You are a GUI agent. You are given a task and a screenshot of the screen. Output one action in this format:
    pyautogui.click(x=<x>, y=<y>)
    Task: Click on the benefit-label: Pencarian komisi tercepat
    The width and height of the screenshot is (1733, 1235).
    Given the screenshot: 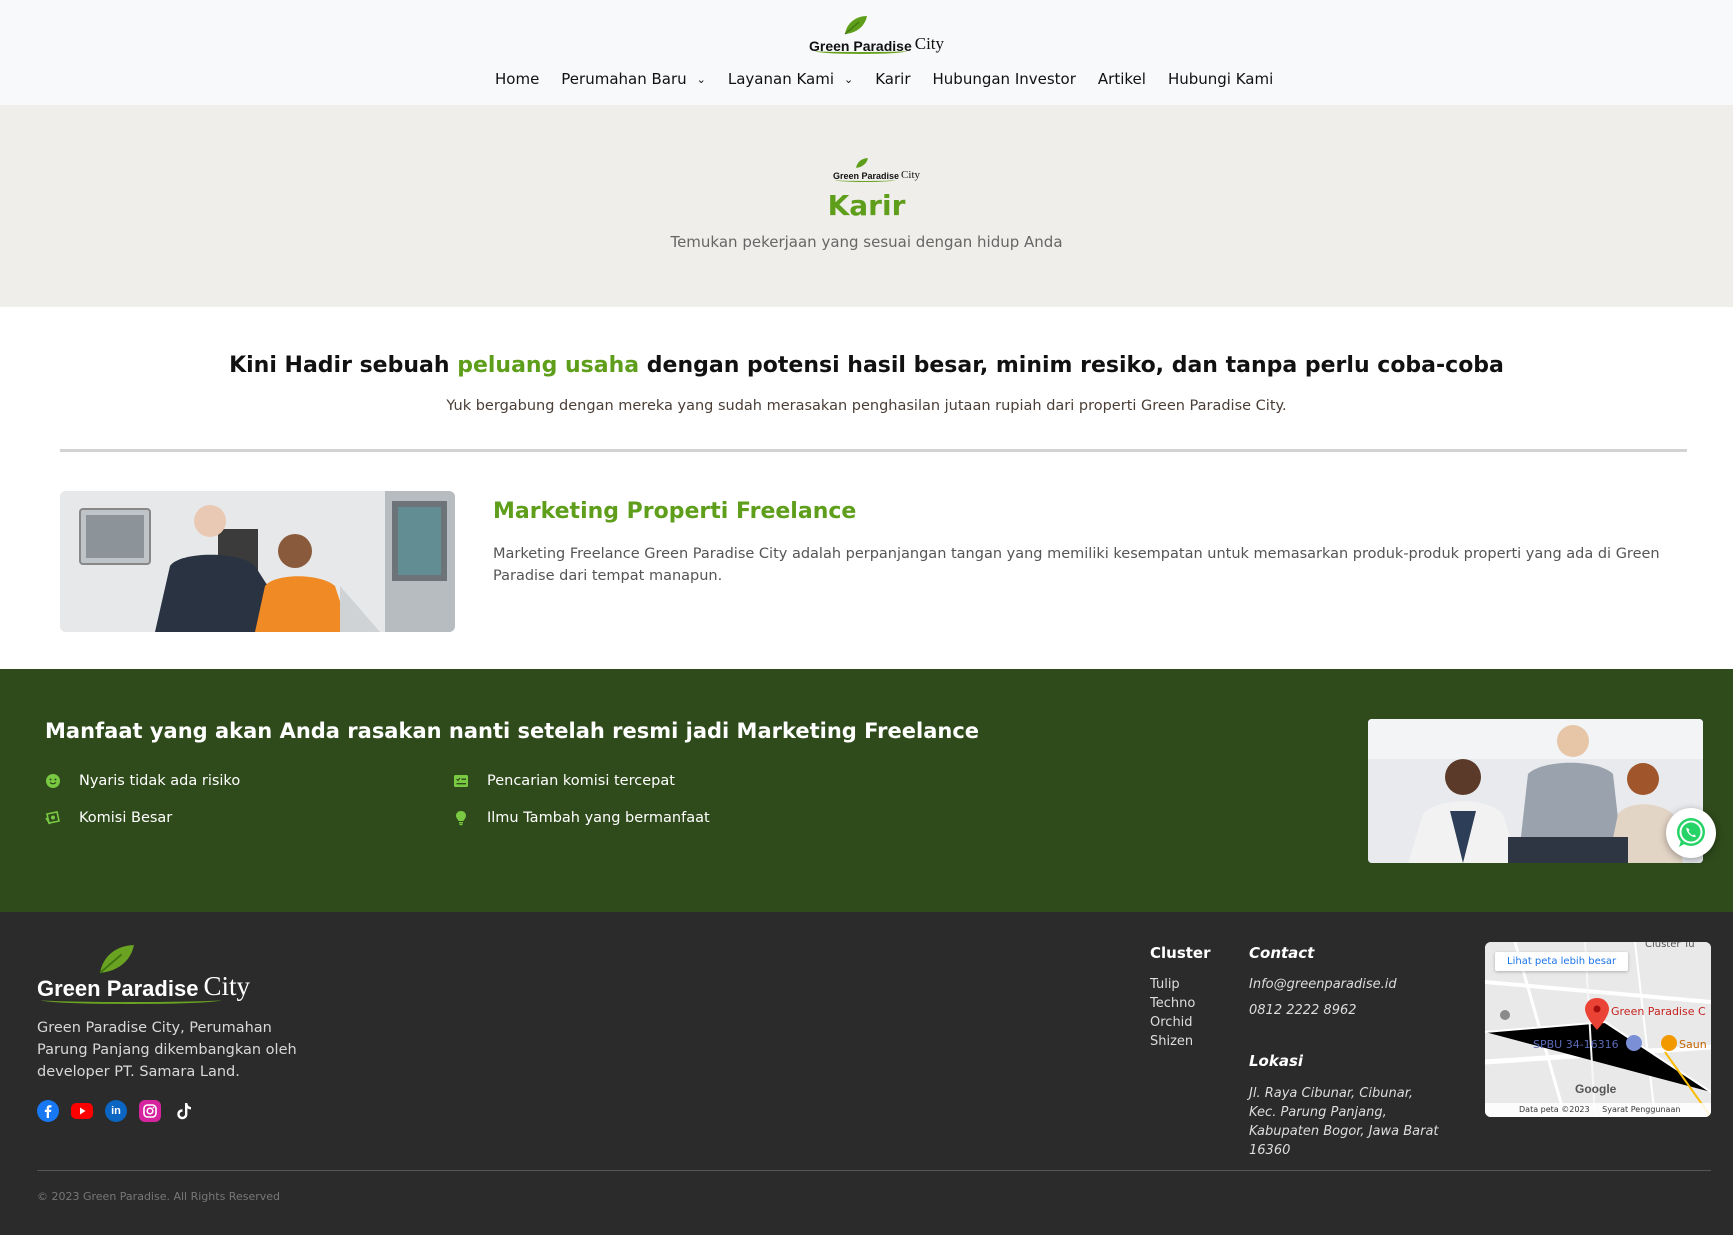 What is the action you would take?
    pyautogui.click(x=581, y=781)
    